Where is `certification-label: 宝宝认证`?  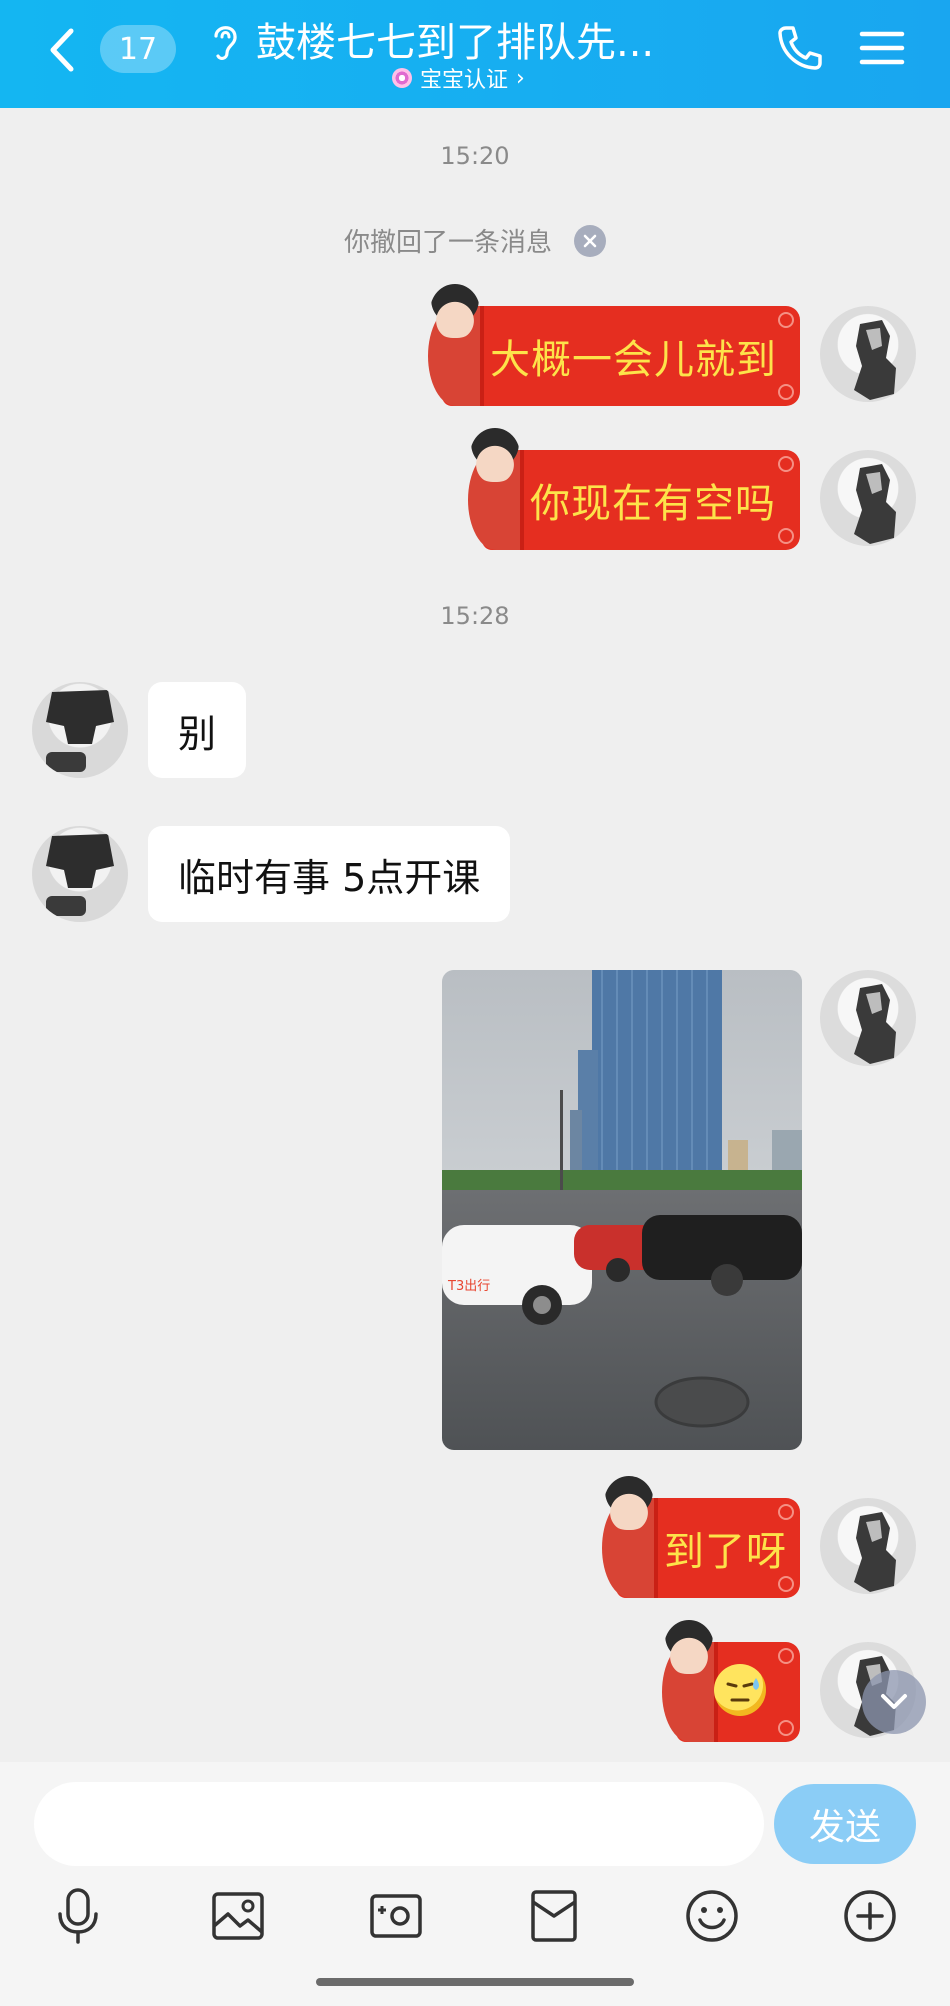
certification-label: 宝宝认证 is located at coordinates (464, 80).